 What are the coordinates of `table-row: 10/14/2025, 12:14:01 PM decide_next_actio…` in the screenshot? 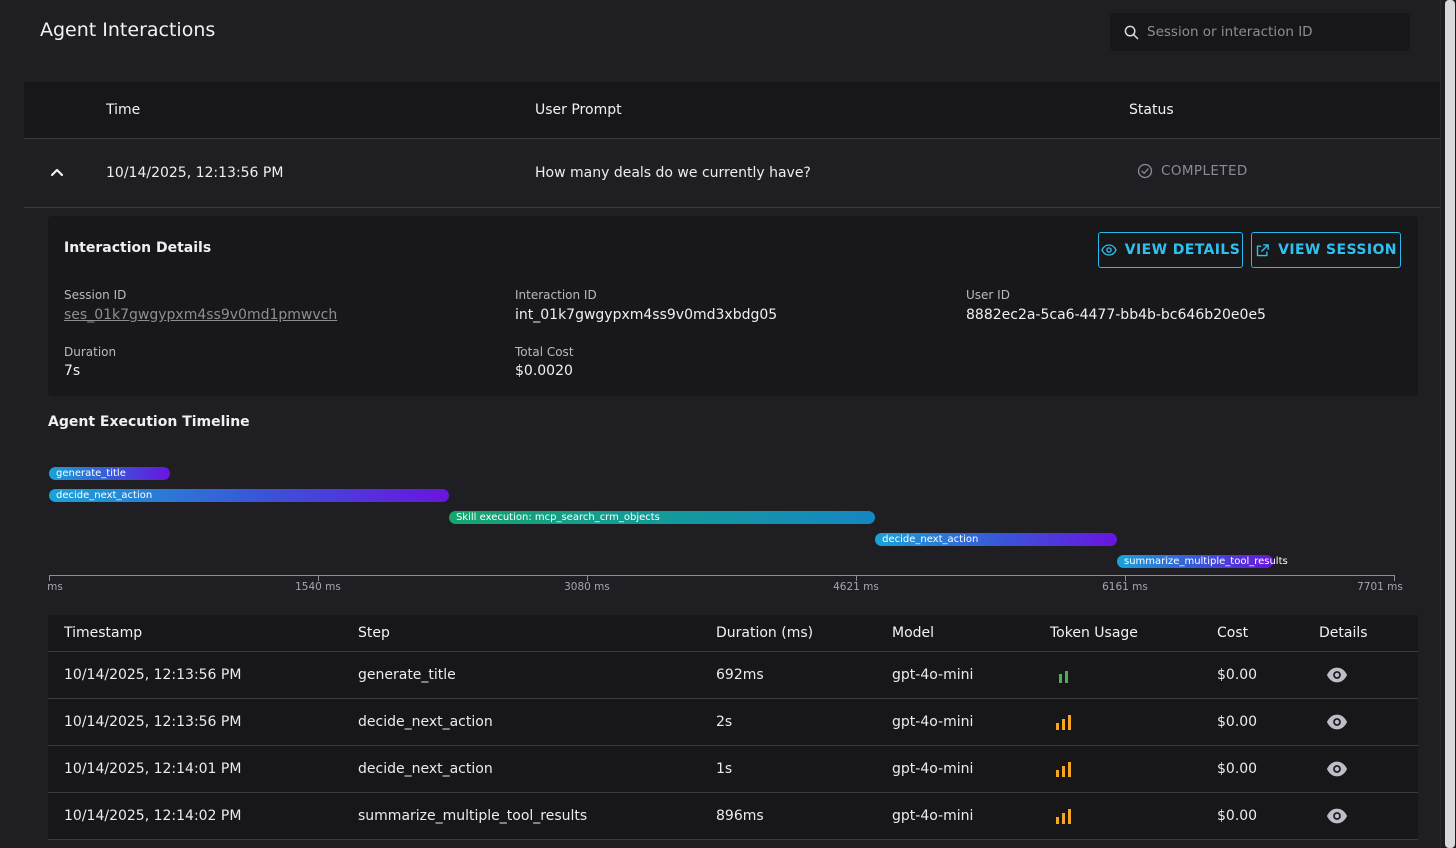 It's located at (733, 769).